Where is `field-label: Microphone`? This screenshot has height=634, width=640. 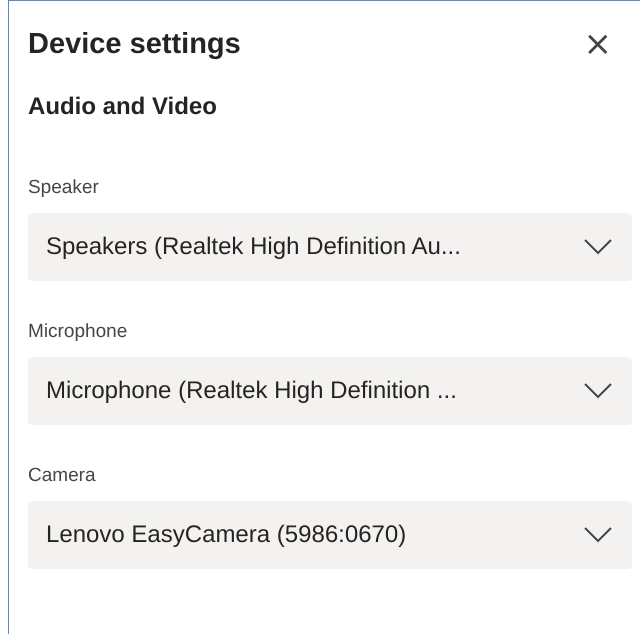 field-label: Microphone is located at coordinates (78, 332).